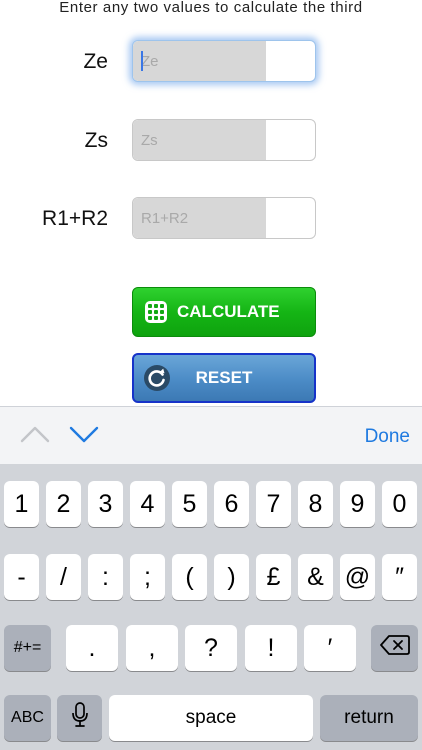  I want to click on key-semicolon: ;, so click(147, 577).